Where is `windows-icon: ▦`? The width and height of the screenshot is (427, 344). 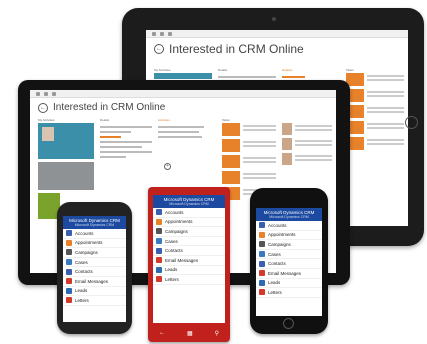
windows-icon: ▦ is located at coordinates (190, 334).